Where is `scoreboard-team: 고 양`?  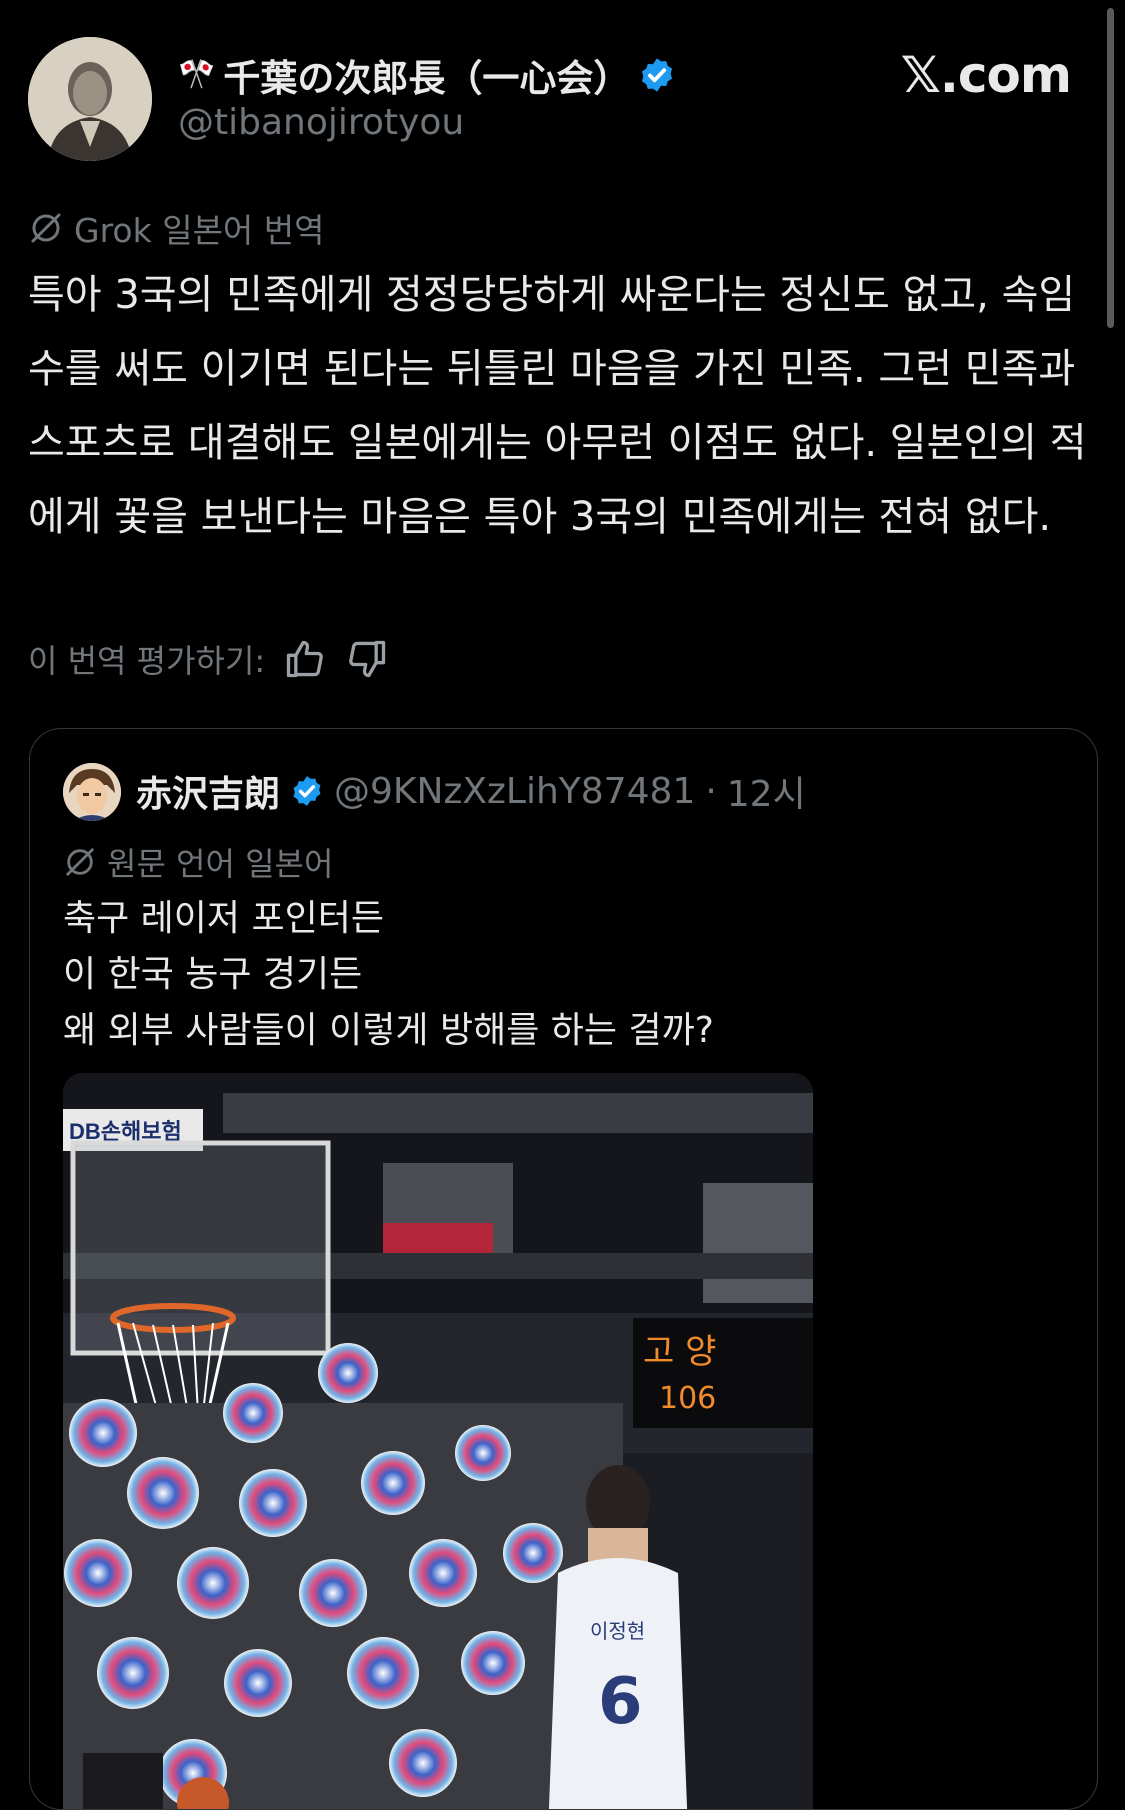
scoreboard-team: 고 양 is located at coordinates (679, 1352).